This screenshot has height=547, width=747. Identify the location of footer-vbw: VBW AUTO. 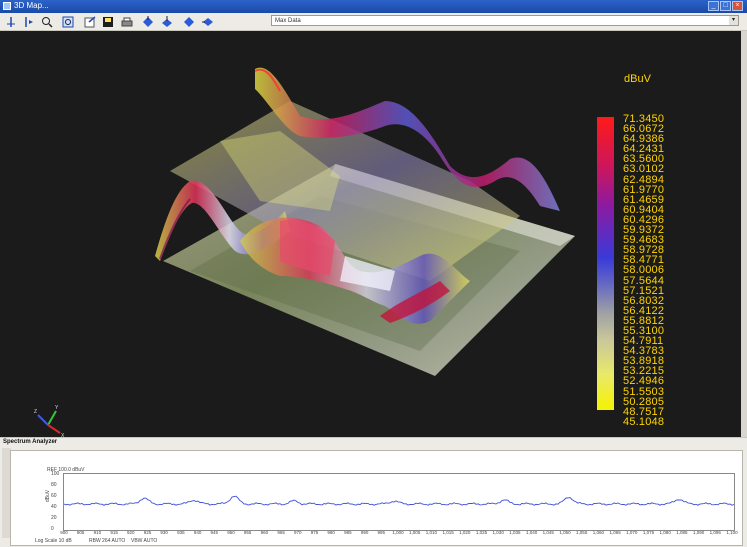
(144, 541).